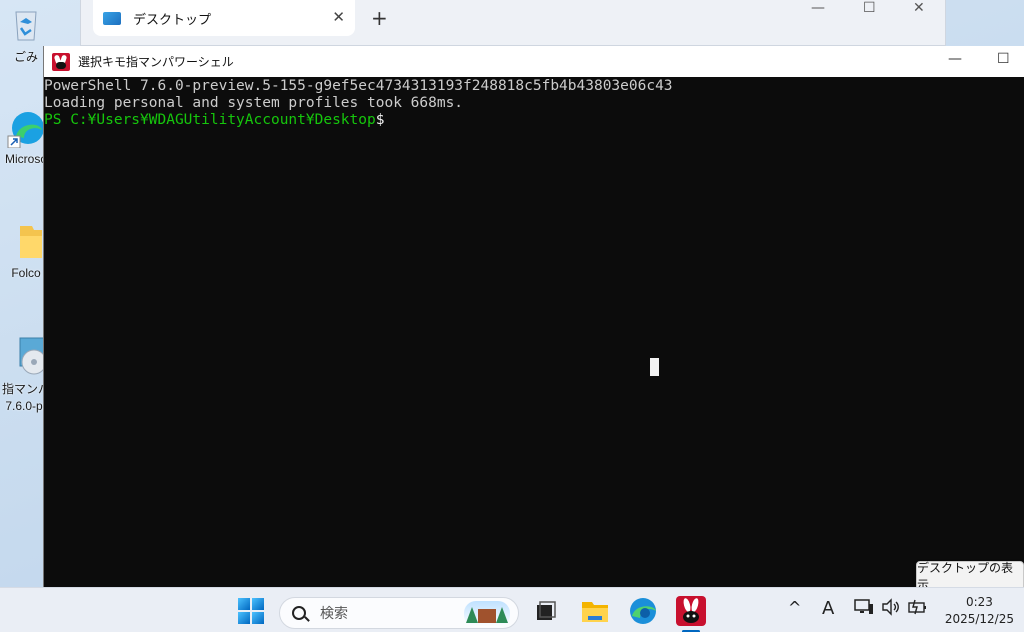  I want to click on explorer-close-button: ✕, so click(919, 8).